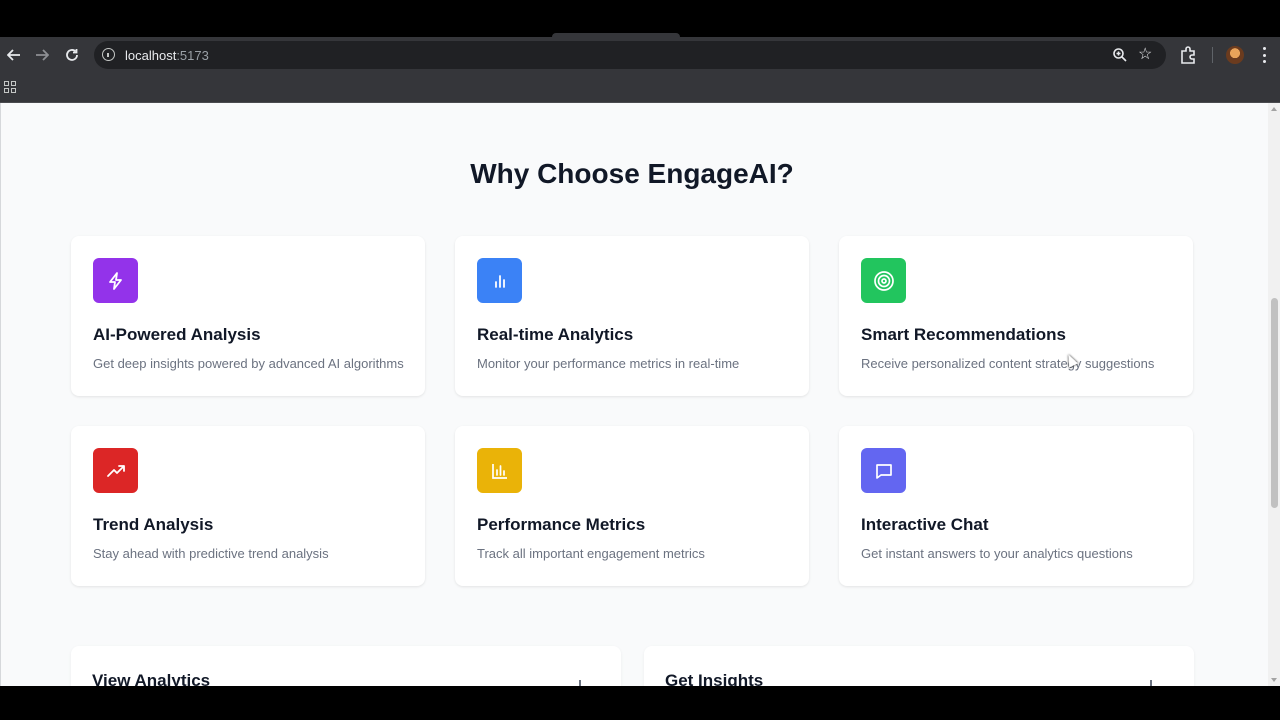 The width and height of the screenshot is (1280, 720). What do you see at coordinates (919, 666) in the screenshot?
I see `get-insights-card: Get Insights` at bounding box center [919, 666].